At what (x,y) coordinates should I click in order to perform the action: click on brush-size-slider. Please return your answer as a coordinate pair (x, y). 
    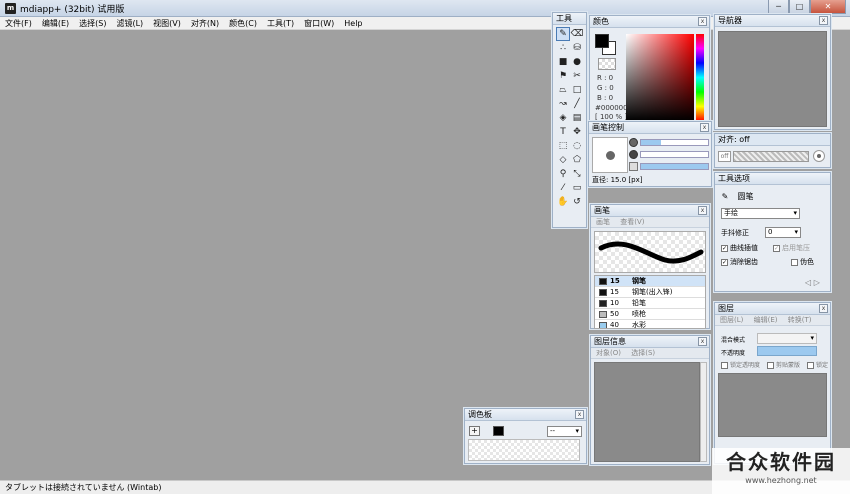
    Looking at the image, I should click on (669, 142).